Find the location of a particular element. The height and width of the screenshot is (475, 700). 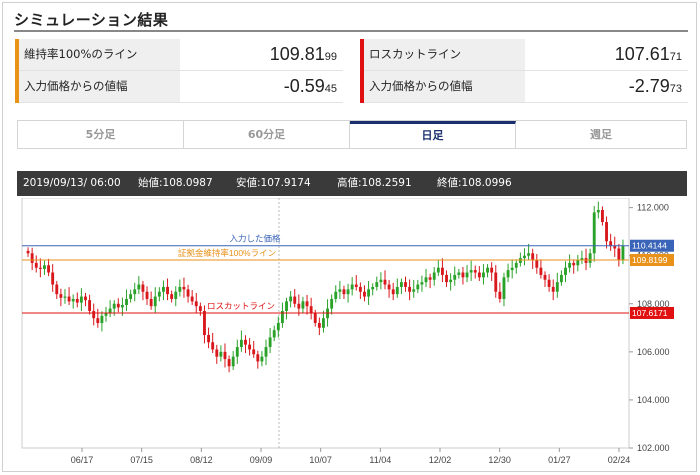

timeframe-tabs: 5分足 60分足 日足 週足 is located at coordinates (352, 134).